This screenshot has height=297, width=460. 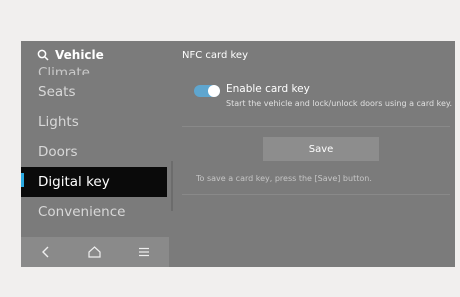 What do you see at coordinates (58, 152) in the screenshot?
I see `sidebar-item-label: Doors` at bounding box center [58, 152].